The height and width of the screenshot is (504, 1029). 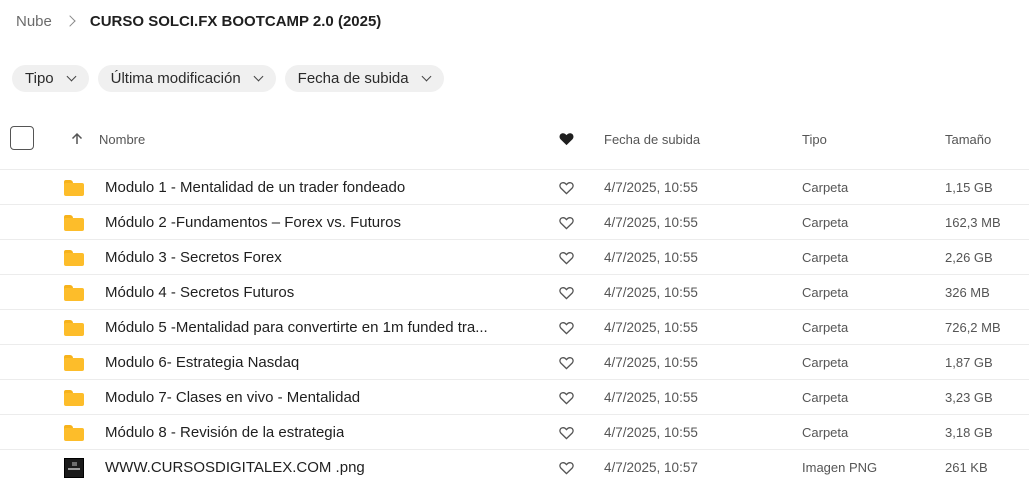 What do you see at coordinates (967, 292) in the screenshot?
I see `file-size: 326 MB` at bounding box center [967, 292].